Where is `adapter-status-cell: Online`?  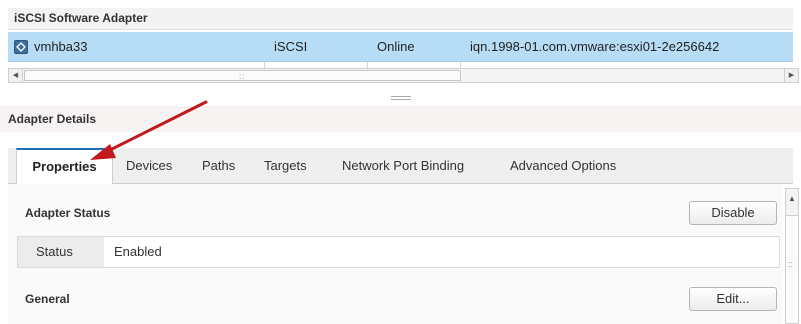 adapter-status-cell: Online is located at coordinates (396, 46).